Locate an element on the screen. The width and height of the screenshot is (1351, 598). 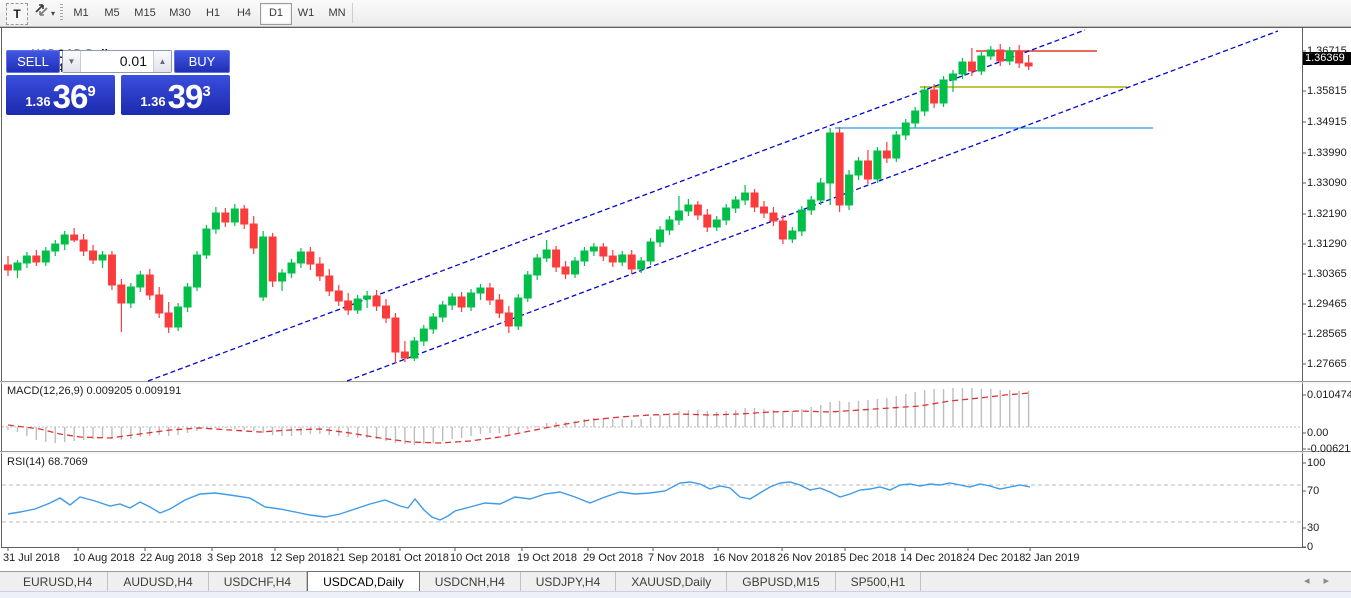
time-axis-label: 7 Nov 2018 is located at coordinates (676, 558).